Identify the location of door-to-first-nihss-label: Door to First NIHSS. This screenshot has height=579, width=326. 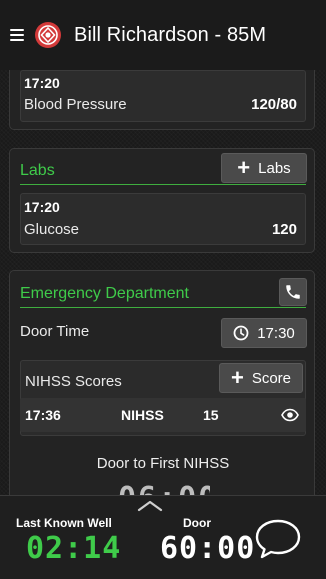
(163, 463).